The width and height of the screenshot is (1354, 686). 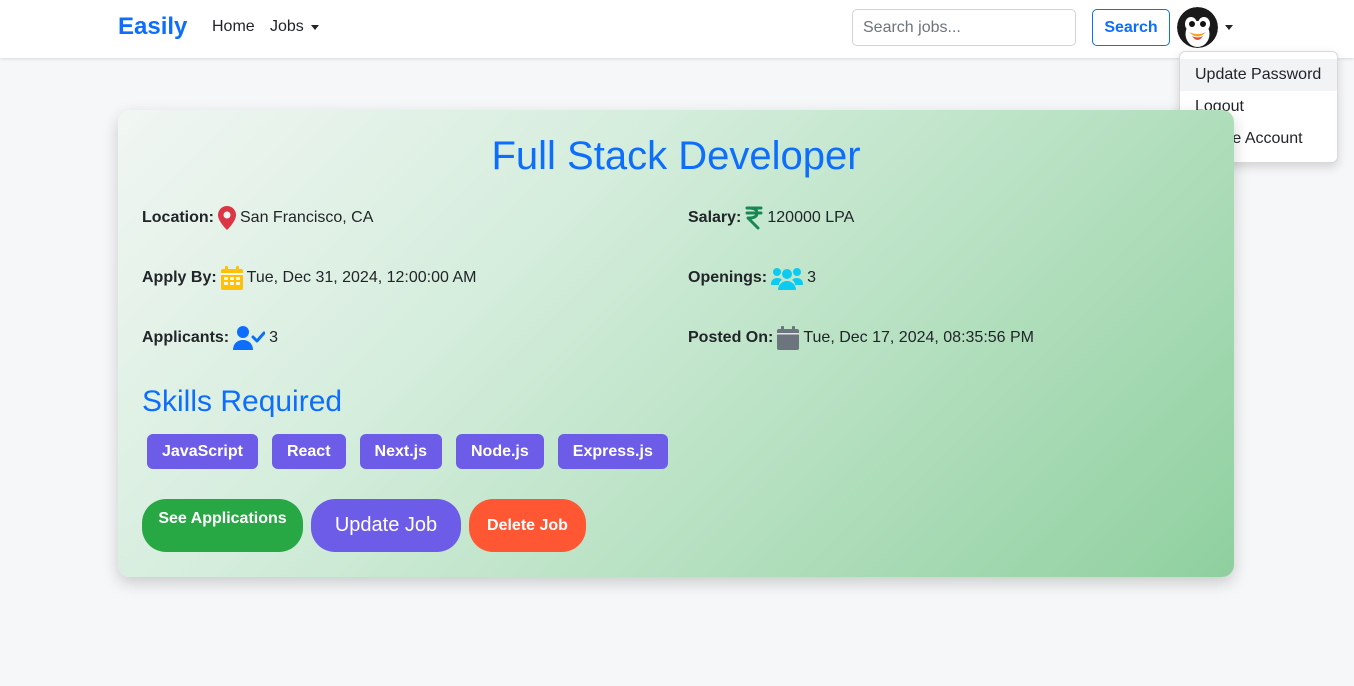 What do you see at coordinates (400, 451) in the screenshot?
I see `skill-badge: Next.js` at bounding box center [400, 451].